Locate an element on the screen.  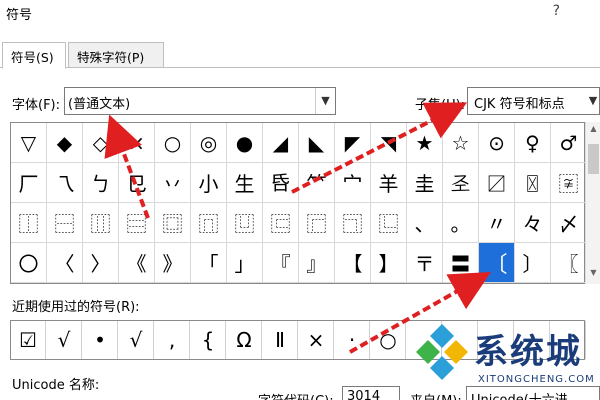
symbol-cell: ▽ is located at coordinates (29, 143).